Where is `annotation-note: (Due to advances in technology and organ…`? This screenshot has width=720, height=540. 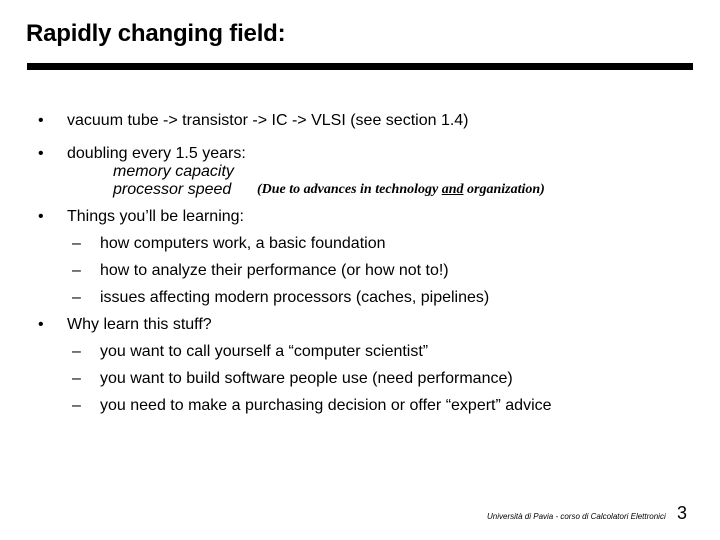 annotation-note: (Due to advances in technology and organ… is located at coordinates (401, 190).